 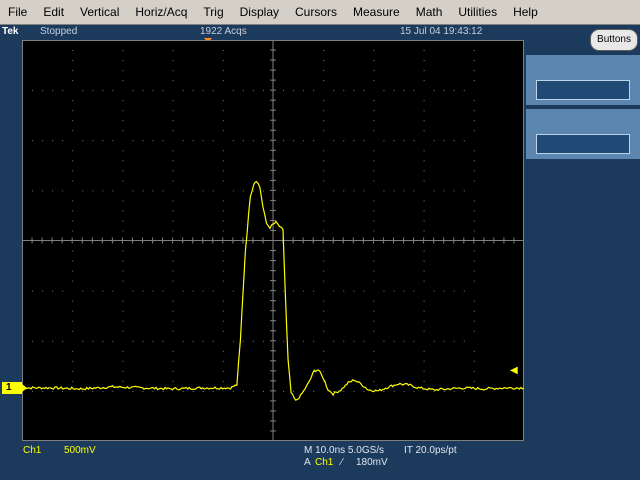 I want to click on menu-measure: Measure, so click(x=376, y=12).